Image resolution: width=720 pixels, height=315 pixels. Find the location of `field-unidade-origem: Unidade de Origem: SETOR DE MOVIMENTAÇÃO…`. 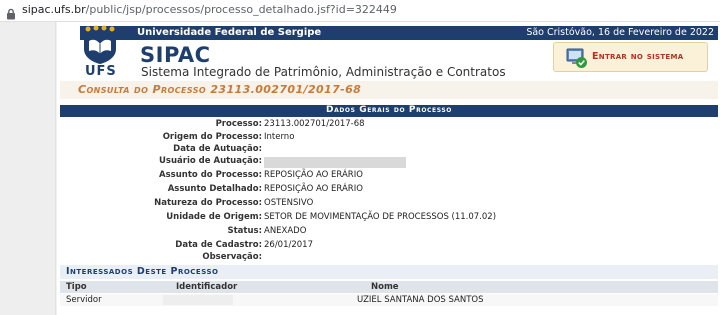

field-unidade-origem: Unidade de Origem: SETOR DE MOVIMENTAÇÃO… is located at coordinates (389, 218).